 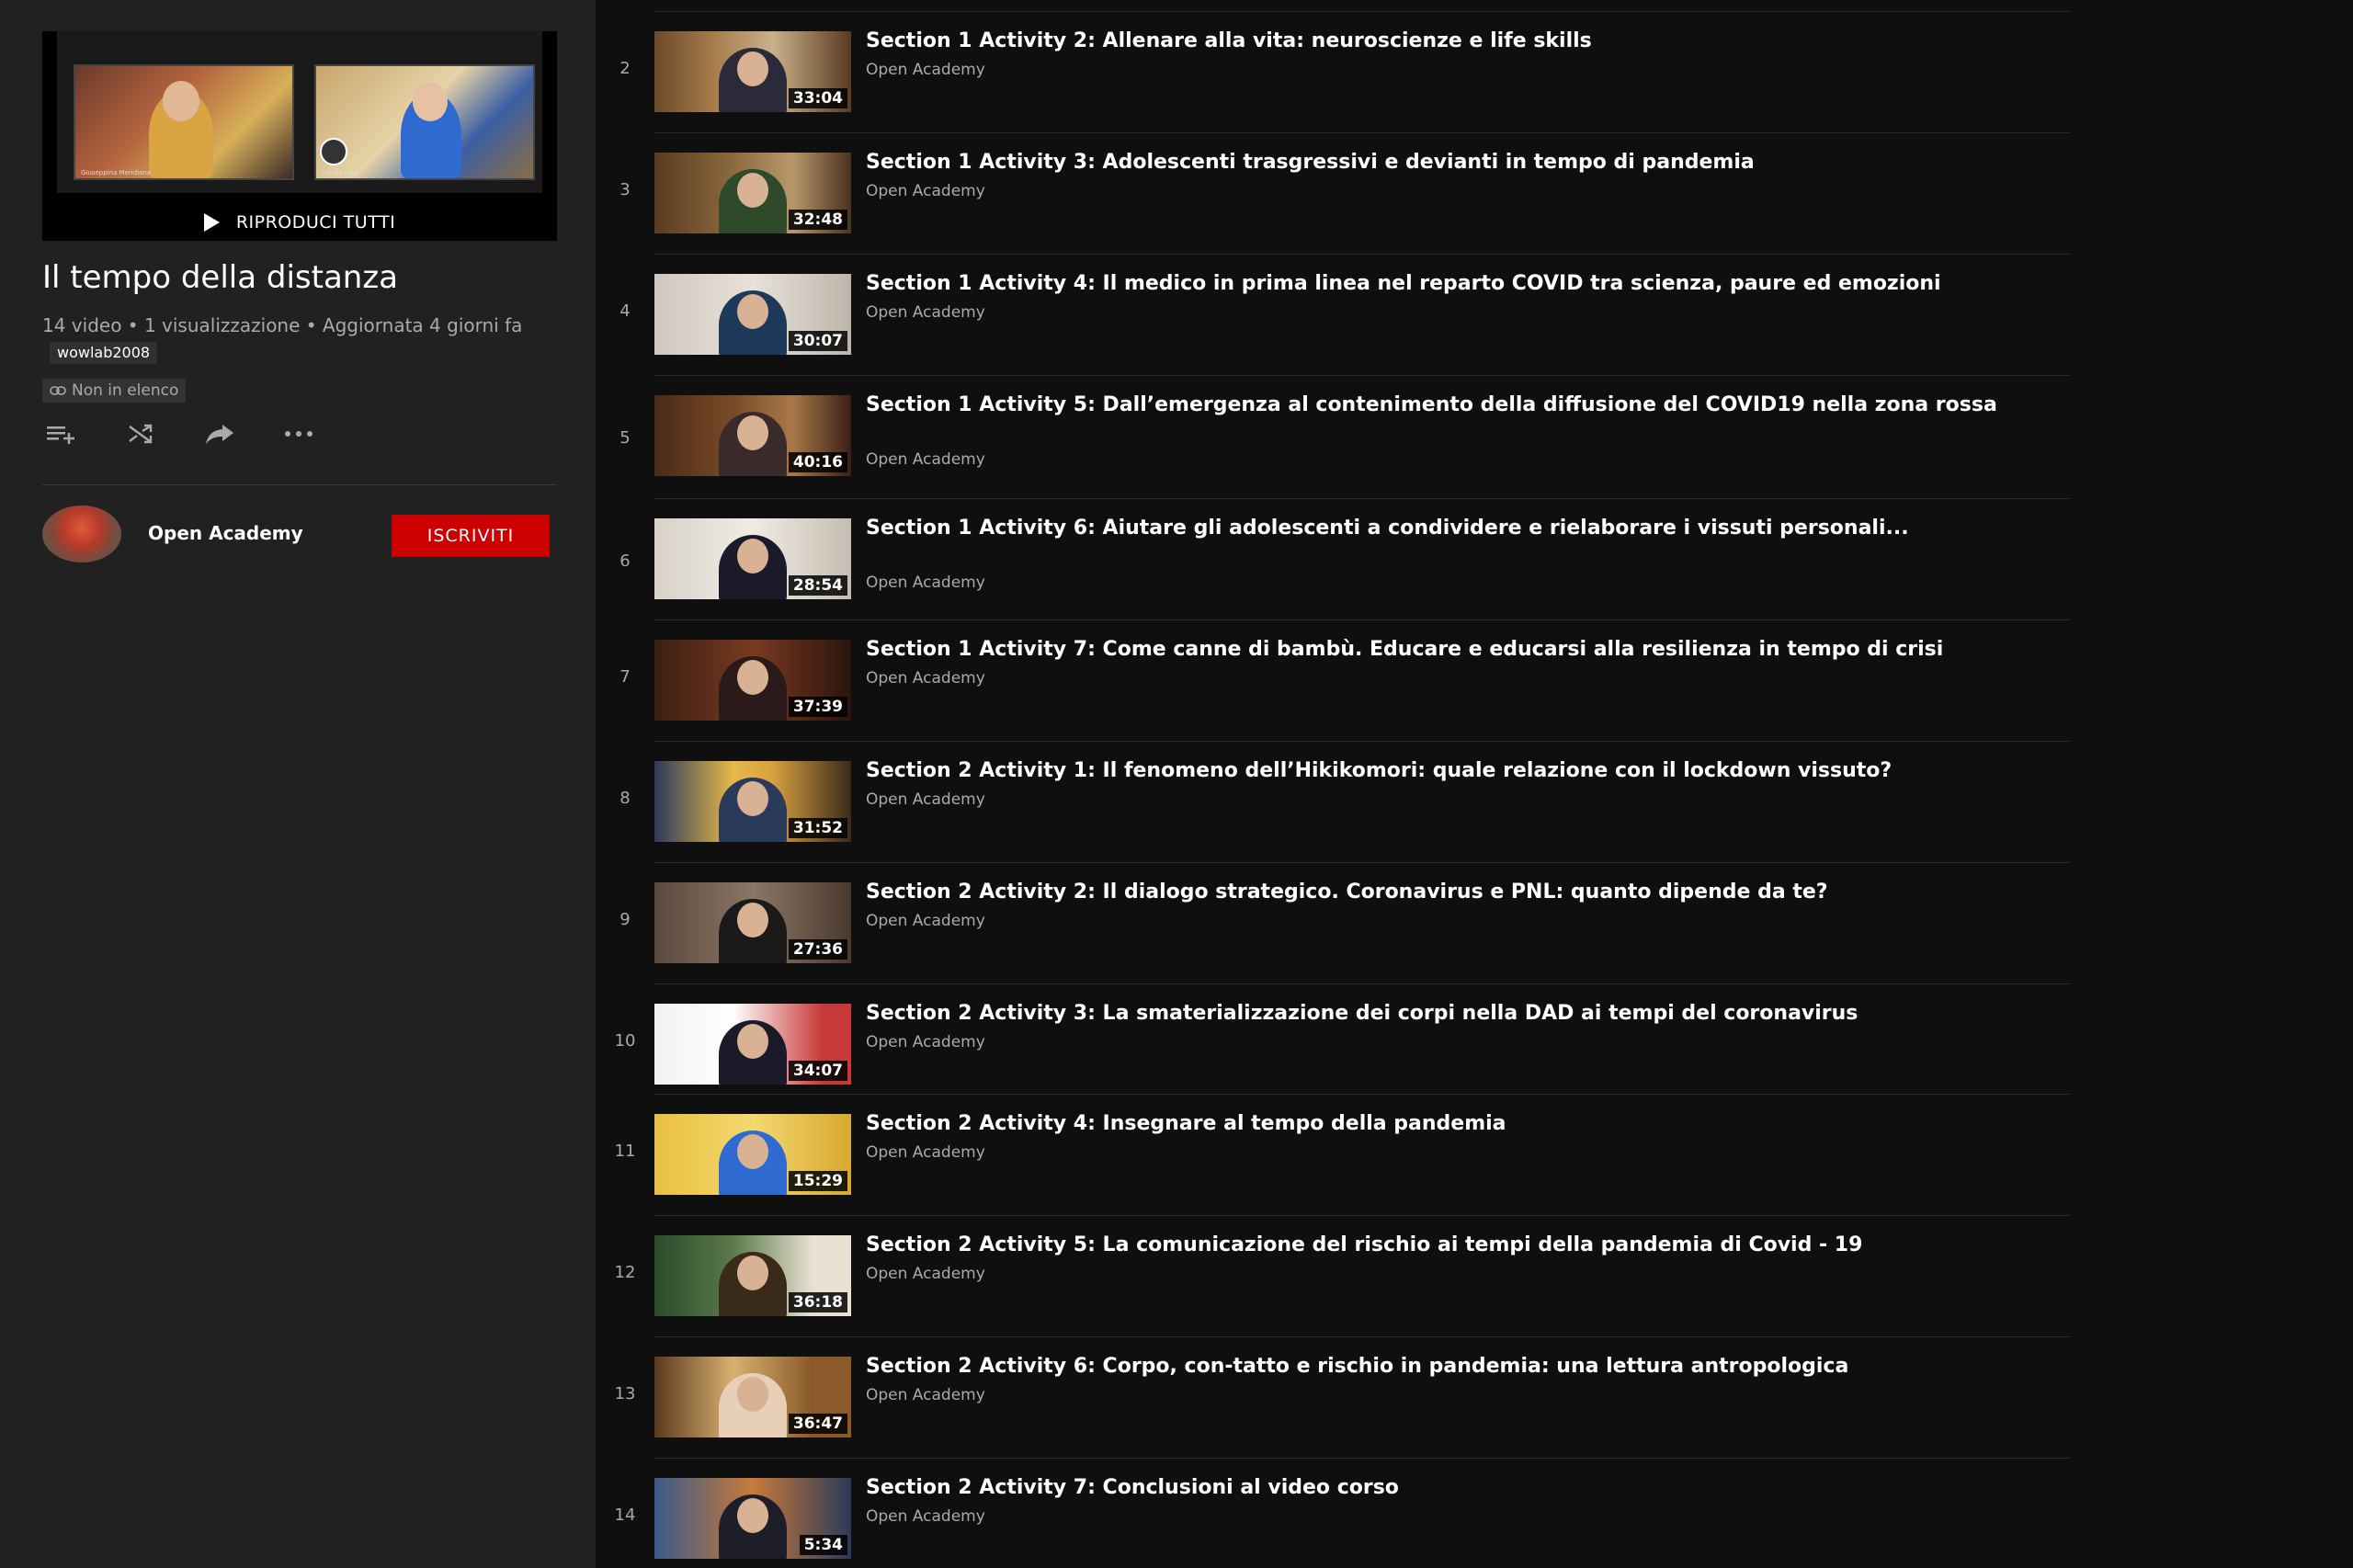 I want to click on channel-avatar, so click(x=81, y=534).